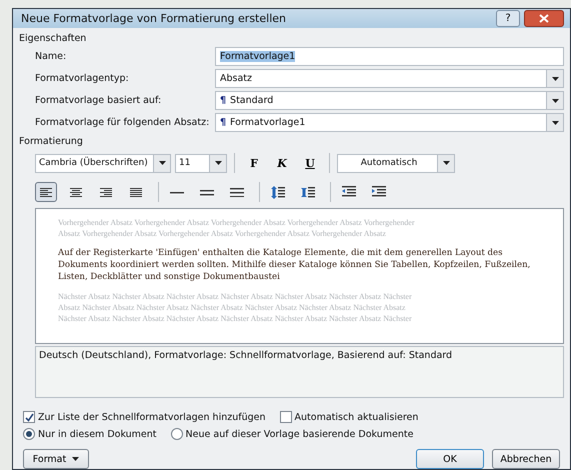 This screenshot has height=470, width=571. Describe the element at coordinates (349, 192) in the screenshot. I see `outdent-icon` at that location.